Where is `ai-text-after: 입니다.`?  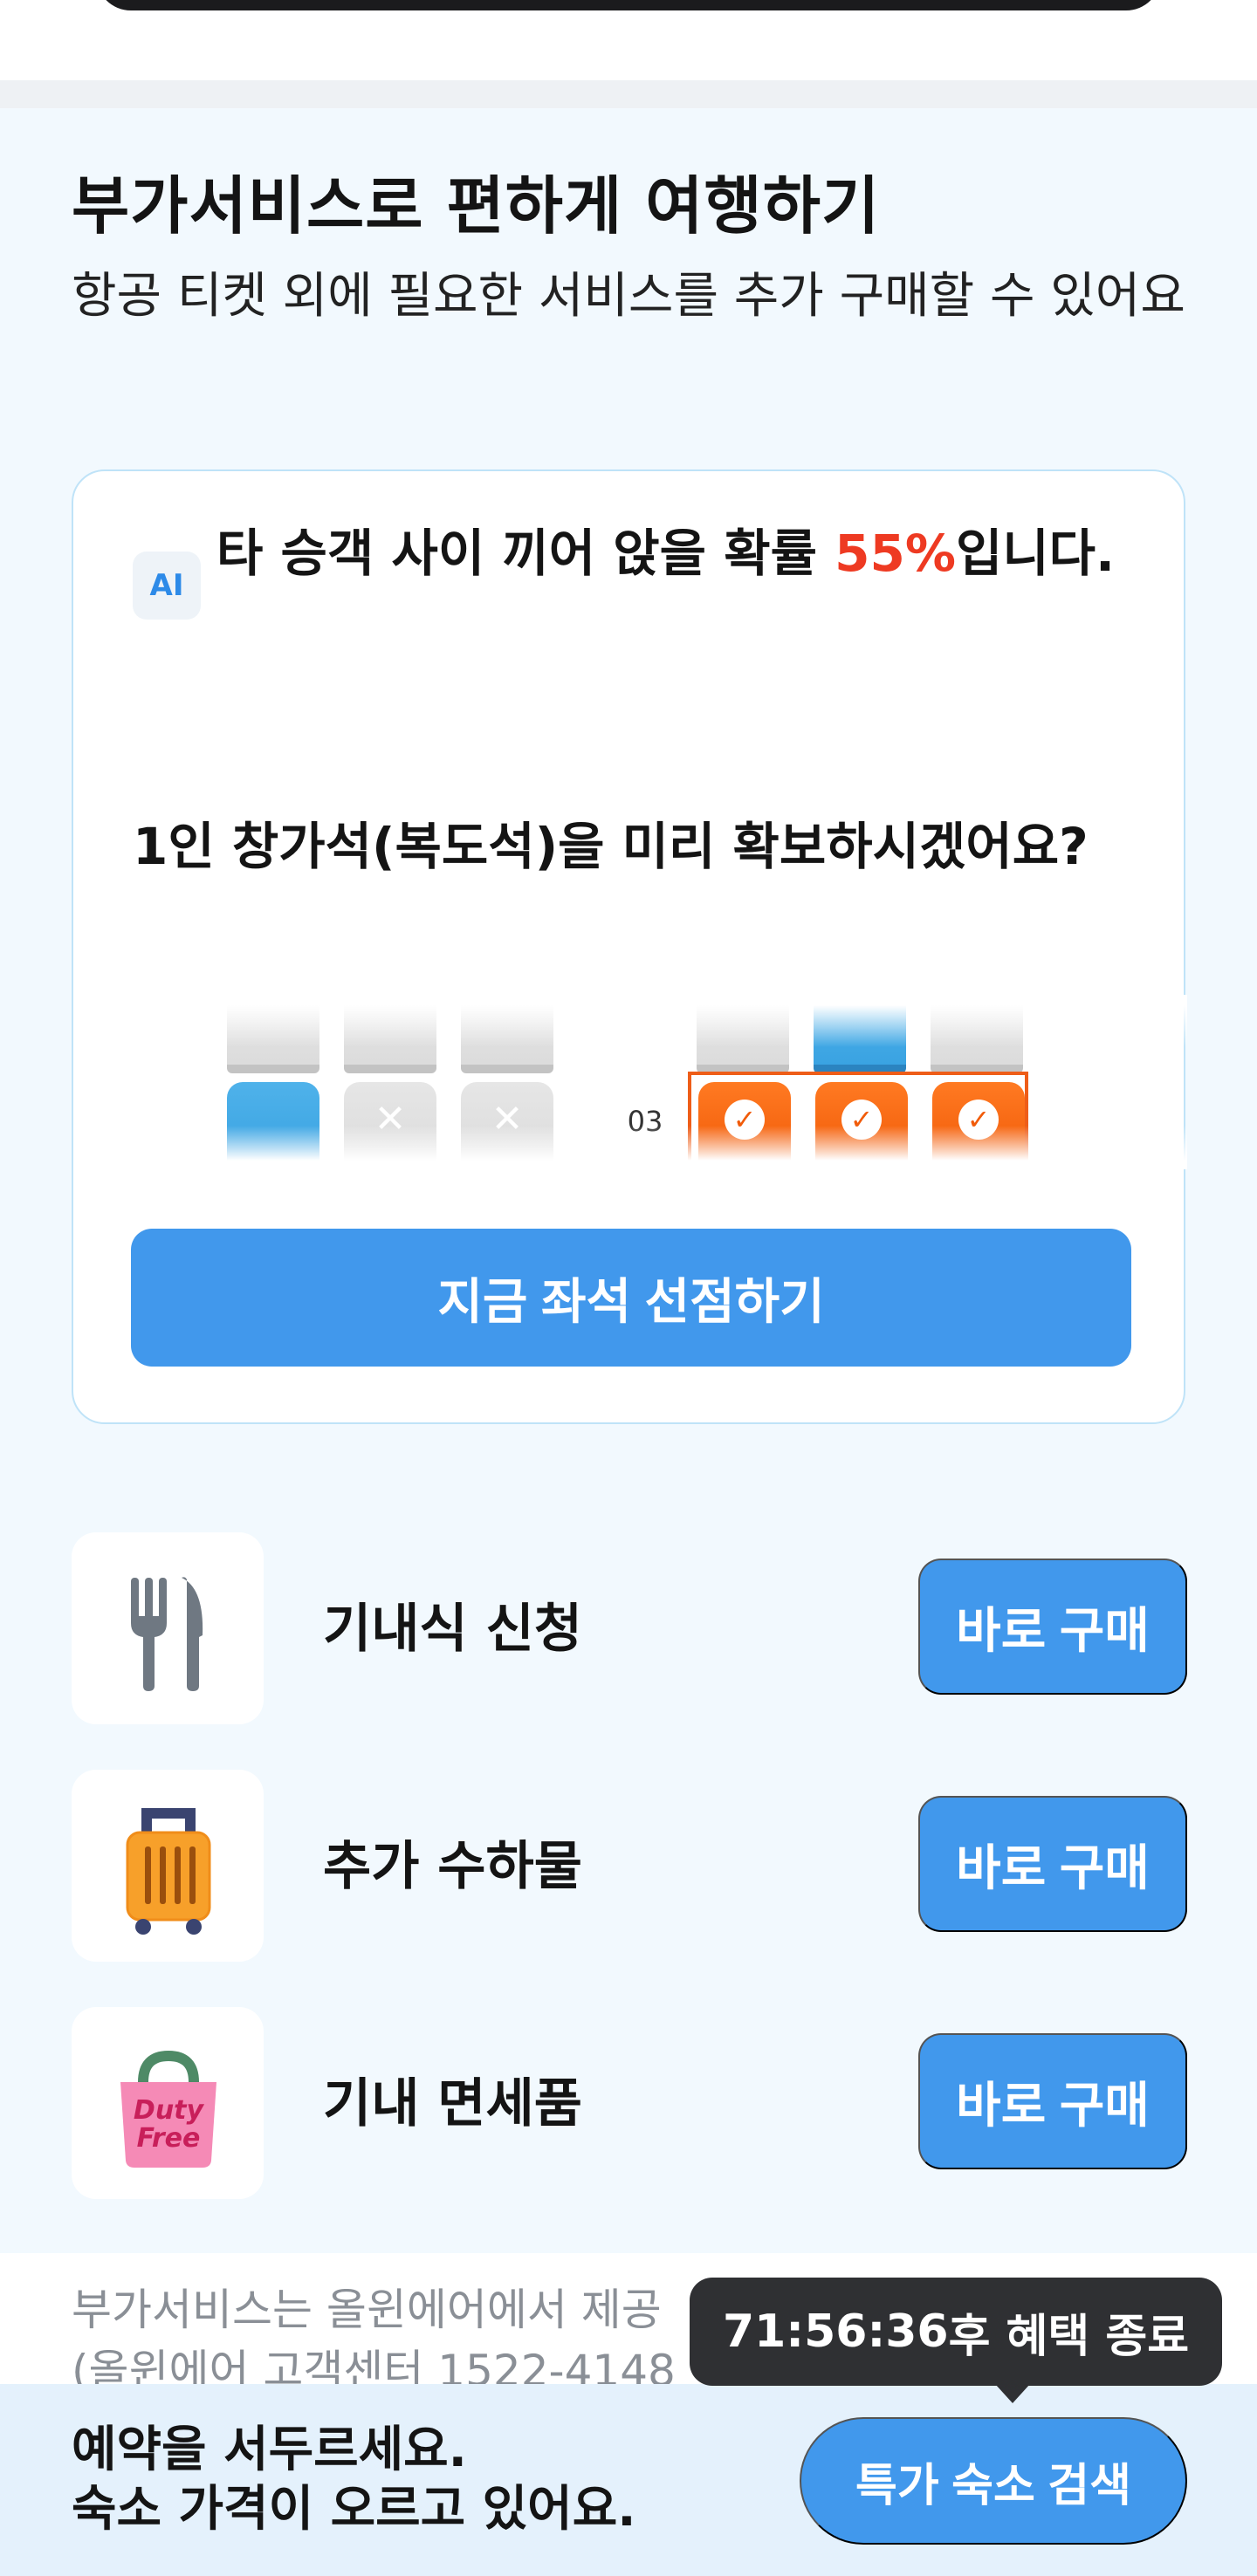
ai-text-after: 입니다. is located at coordinates (1035, 553).